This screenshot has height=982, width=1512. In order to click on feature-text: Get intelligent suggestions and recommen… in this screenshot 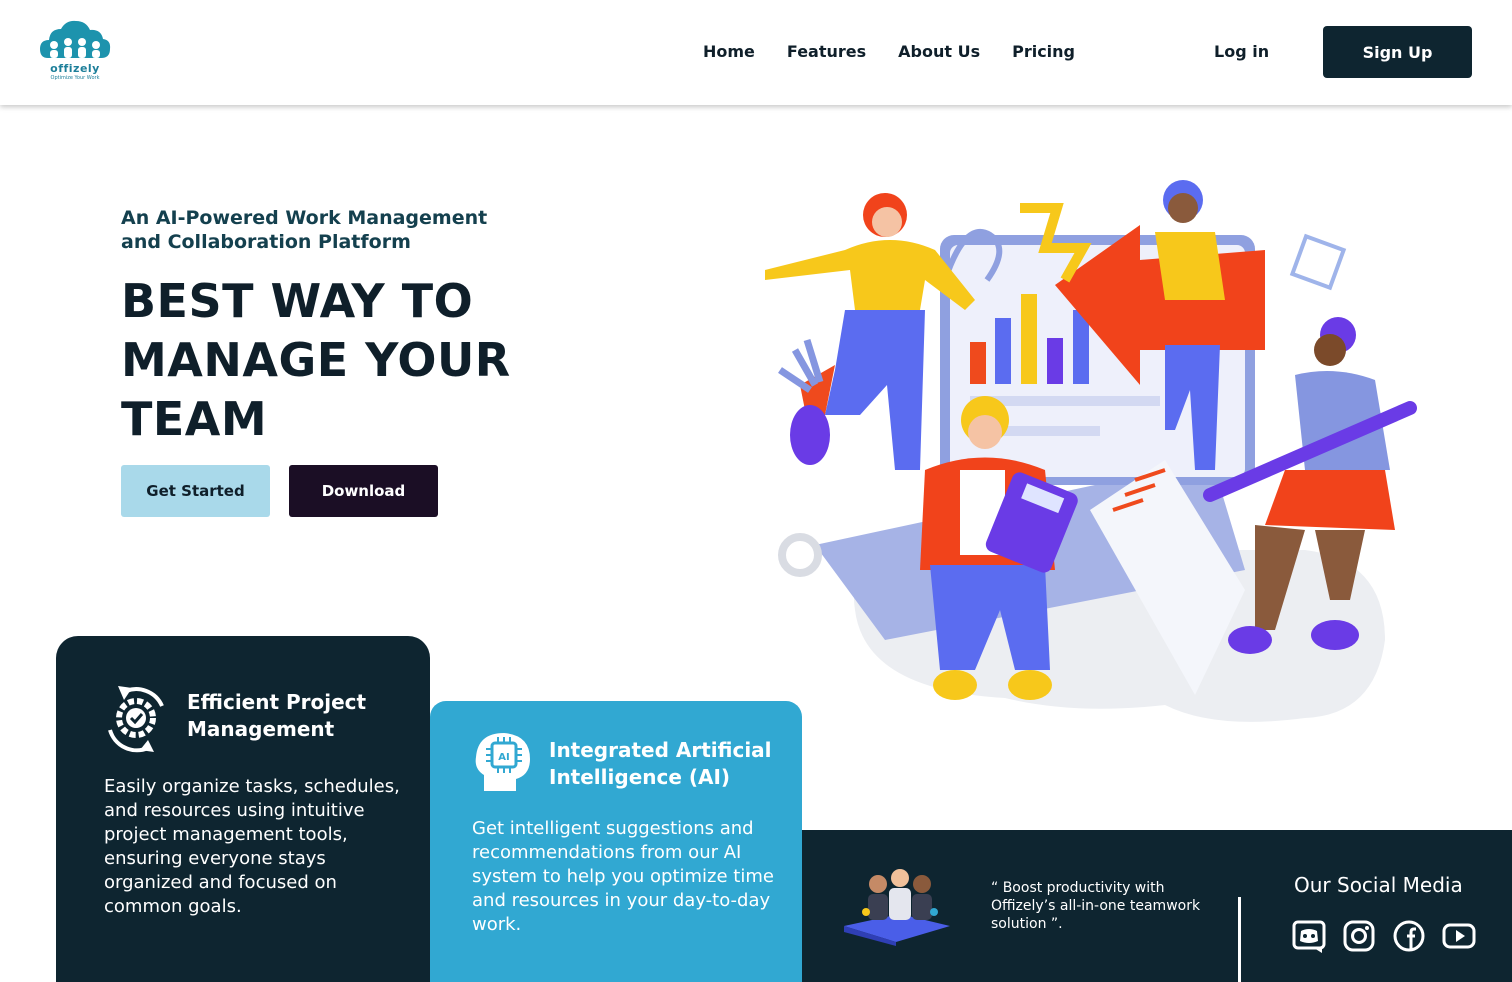, I will do `click(623, 876)`.